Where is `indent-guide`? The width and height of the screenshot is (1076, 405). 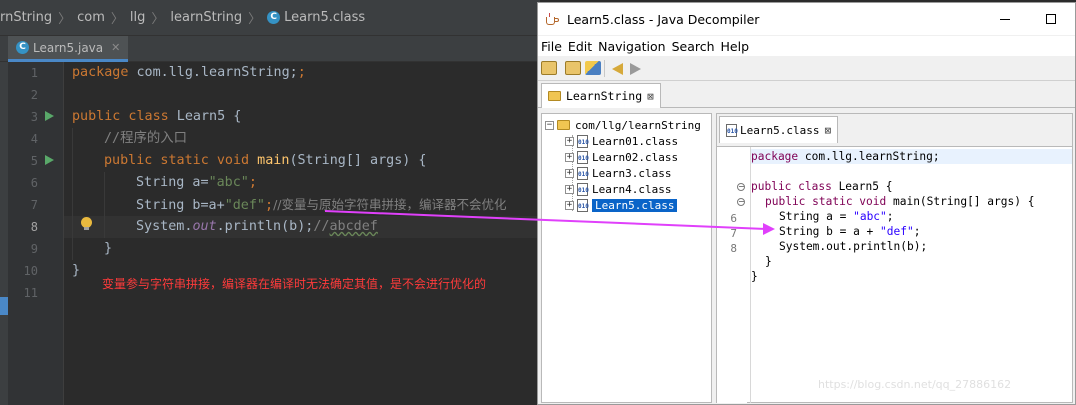 indent-guide is located at coordinates (104, 205).